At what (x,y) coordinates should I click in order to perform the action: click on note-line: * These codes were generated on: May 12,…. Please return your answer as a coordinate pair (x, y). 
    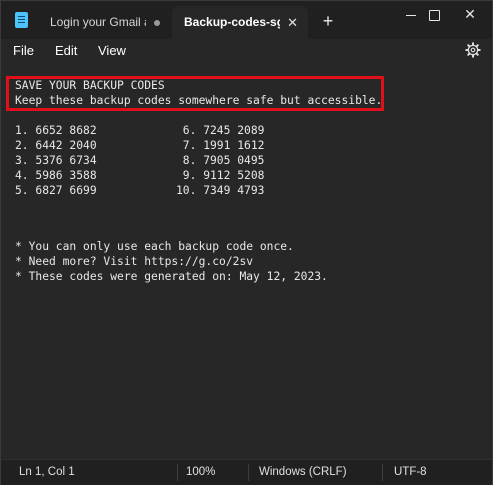
    Looking at the image, I should click on (171, 276).